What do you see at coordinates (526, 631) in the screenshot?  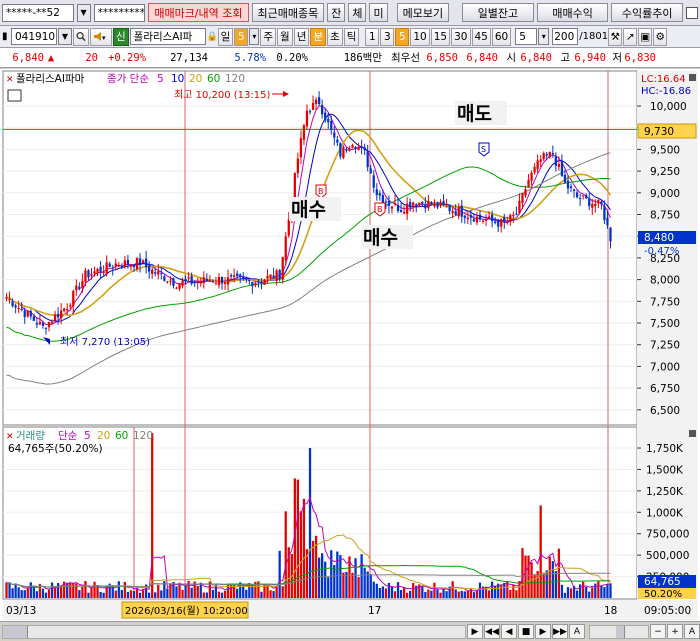 I see `stop-button: ■` at bounding box center [526, 631].